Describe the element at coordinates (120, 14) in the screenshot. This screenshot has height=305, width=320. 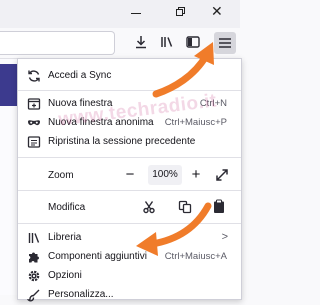
I see `title-bar: ✕` at that location.